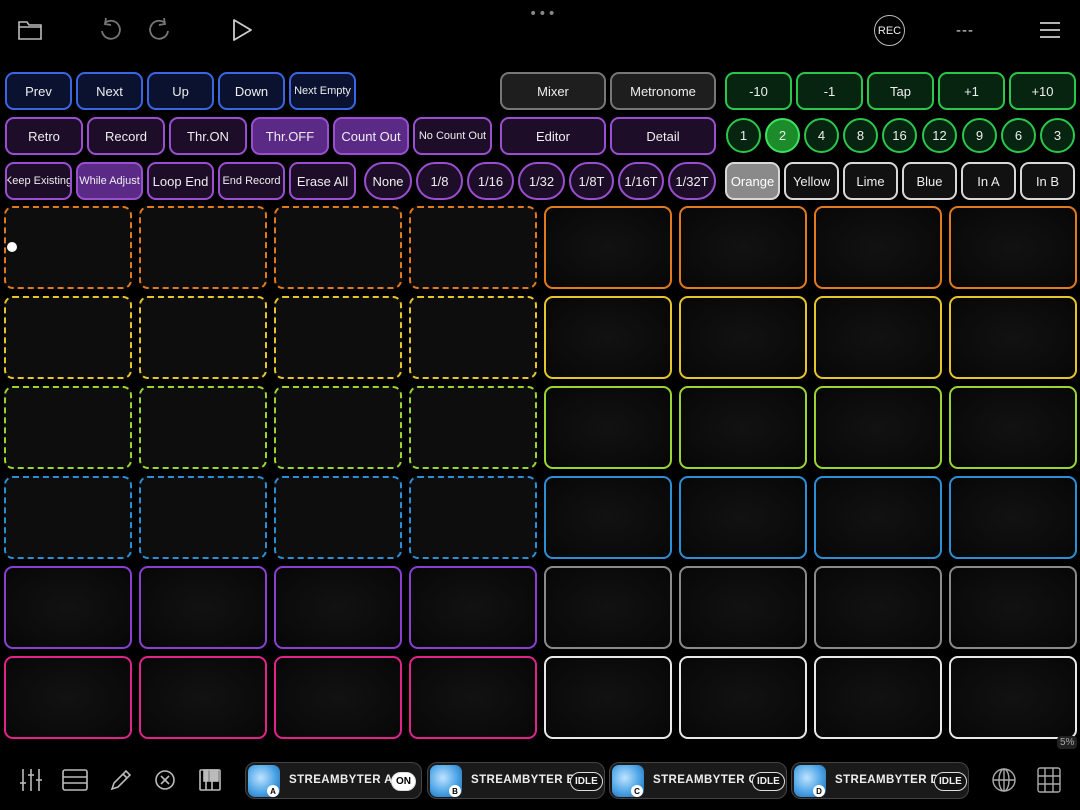 This screenshot has width=1080, height=810. Describe the element at coordinates (251, 181) in the screenshot. I see `end-record-button: End Record` at that location.